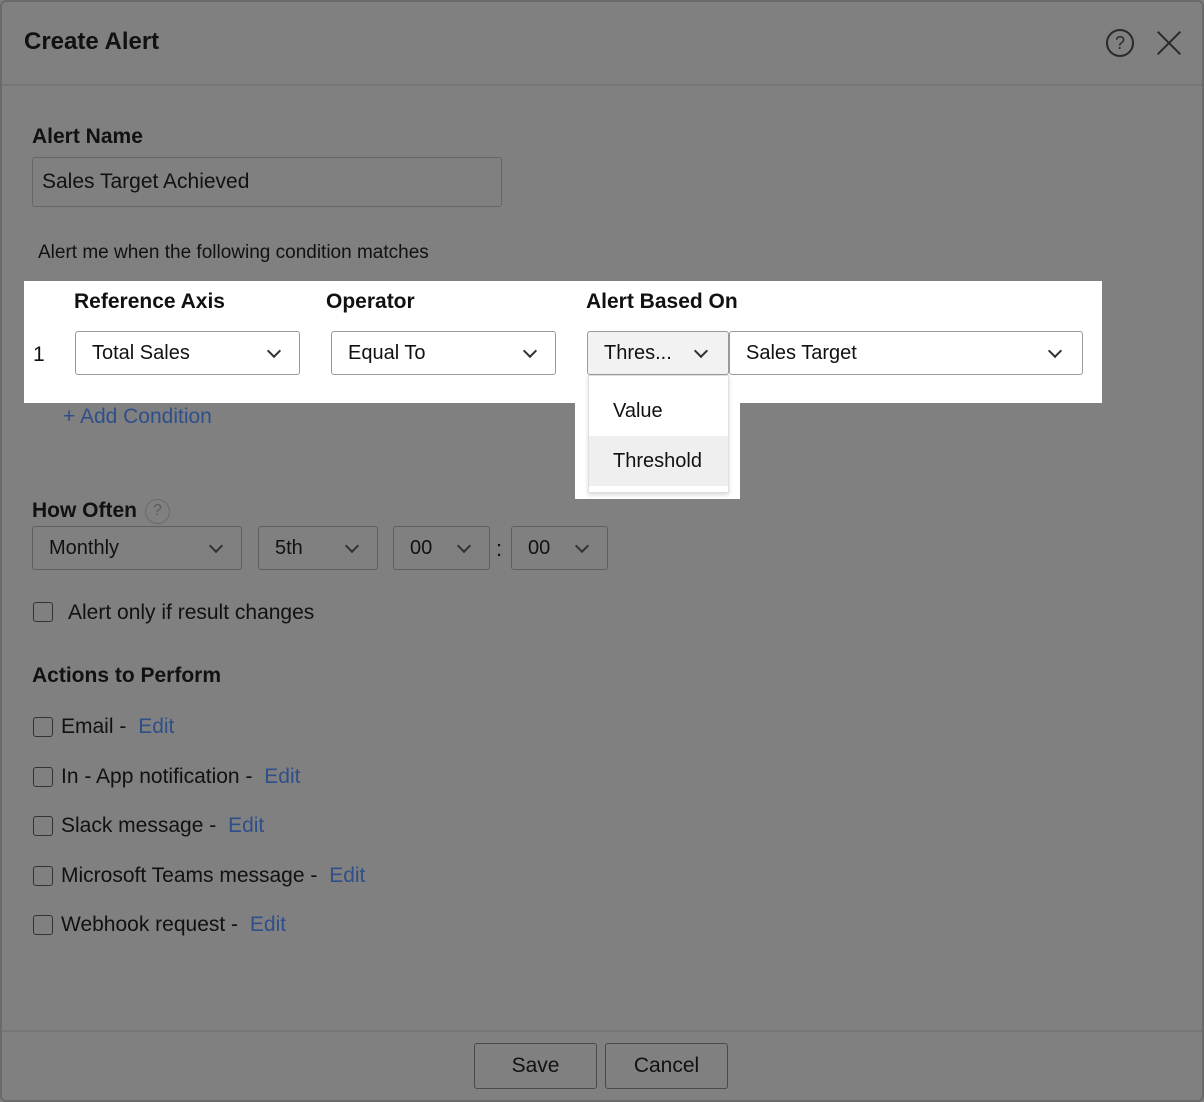 The height and width of the screenshot is (1102, 1204). Describe the element at coordinates (666, 1066) in the screenshot. I see `cancel-button: Cancel` at that location.